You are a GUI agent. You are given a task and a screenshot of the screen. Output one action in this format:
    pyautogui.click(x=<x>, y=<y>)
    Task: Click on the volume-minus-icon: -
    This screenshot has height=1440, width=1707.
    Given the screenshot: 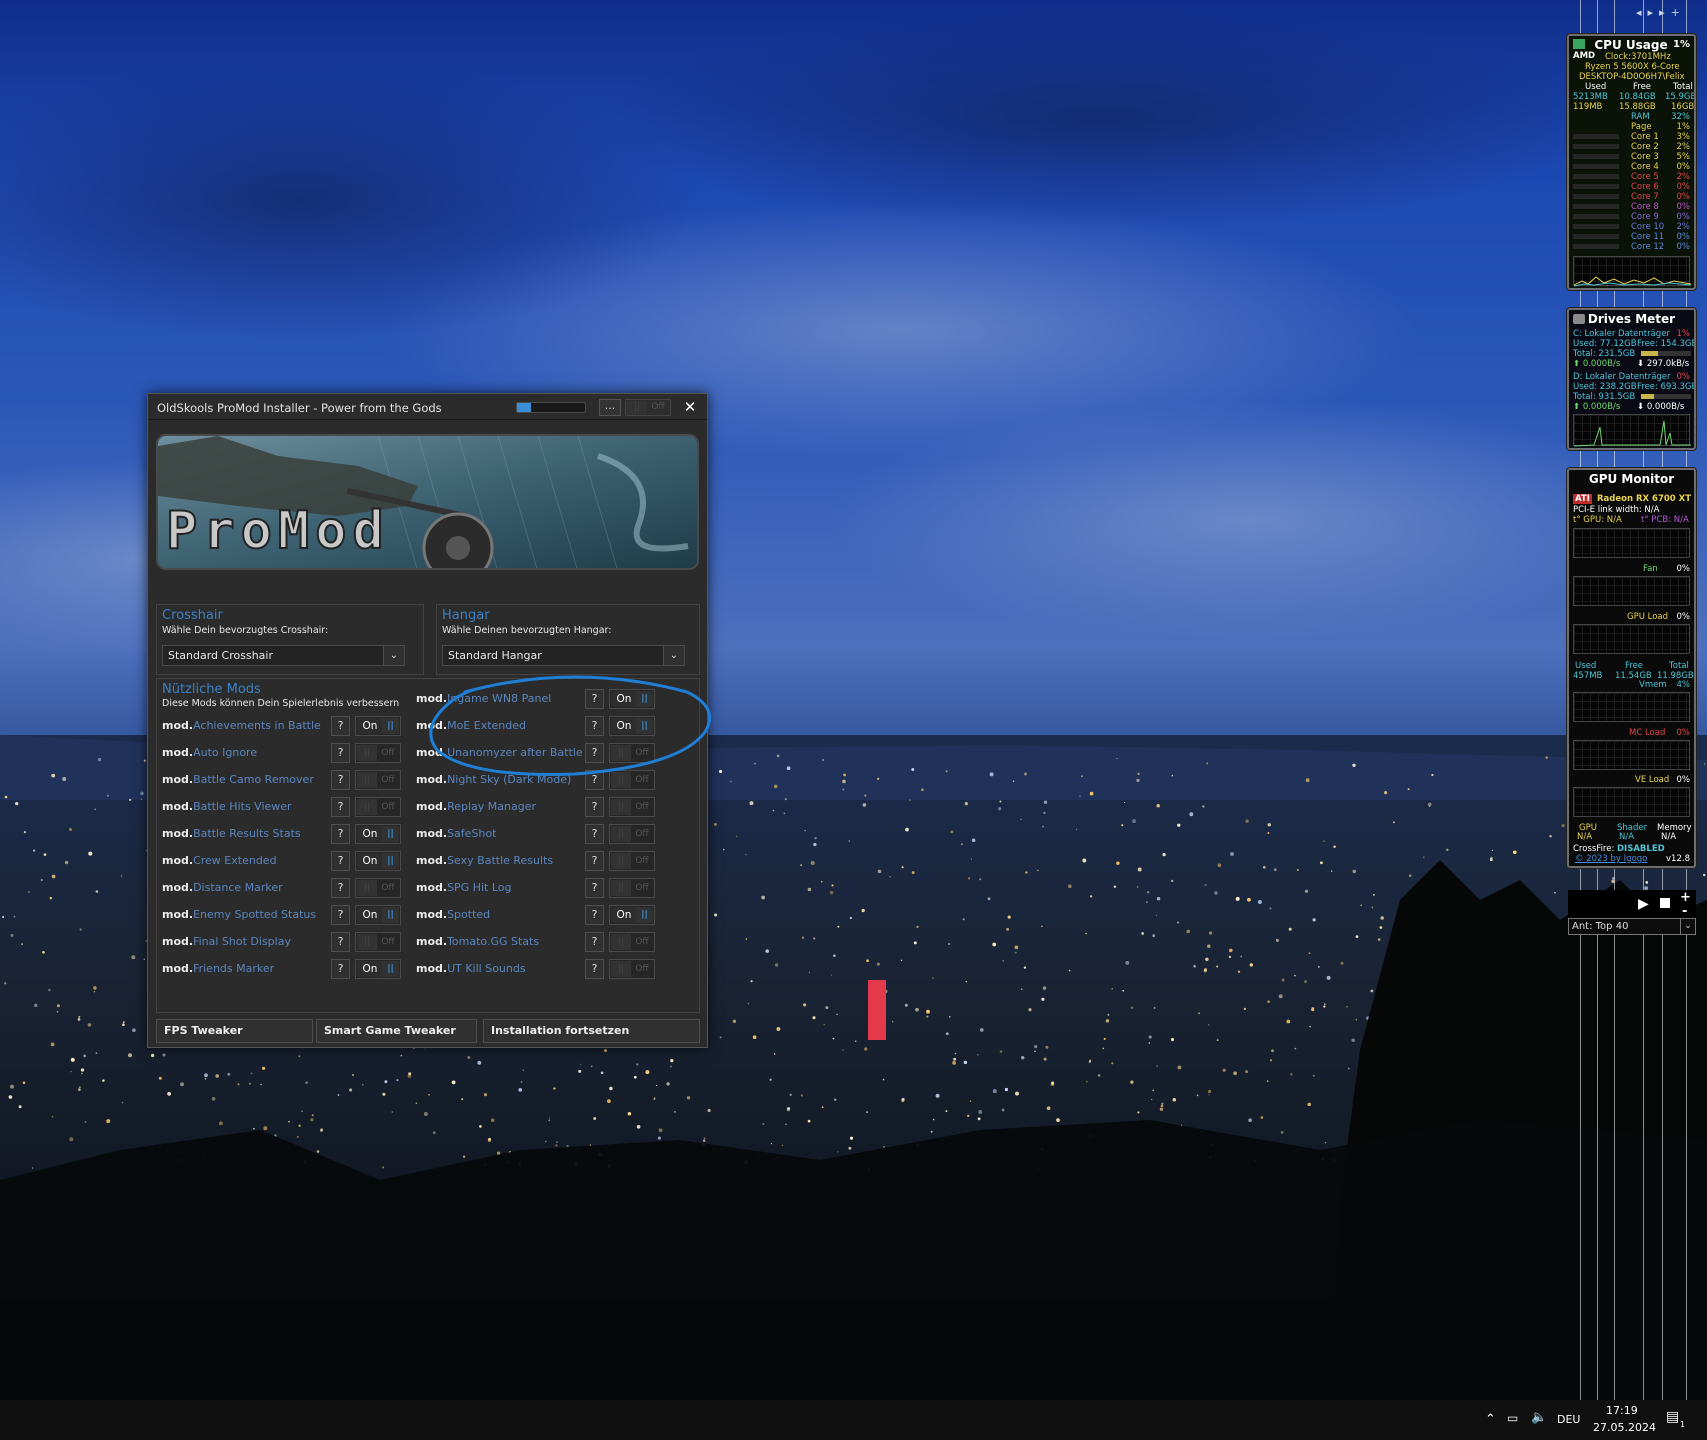 What is the action you would take?
    pyautogui.click(x=1684, y=911)
    